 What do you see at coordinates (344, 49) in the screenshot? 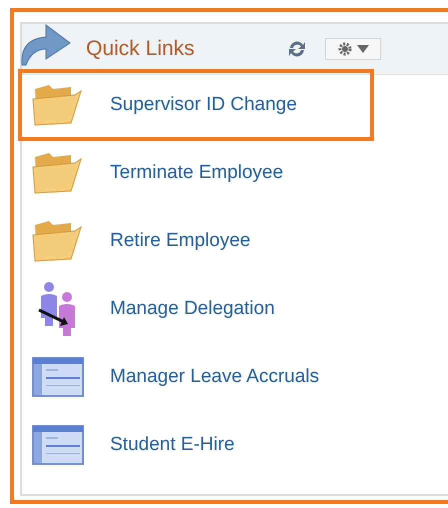
I see `settings-icon` at bounding box center [344, 49].